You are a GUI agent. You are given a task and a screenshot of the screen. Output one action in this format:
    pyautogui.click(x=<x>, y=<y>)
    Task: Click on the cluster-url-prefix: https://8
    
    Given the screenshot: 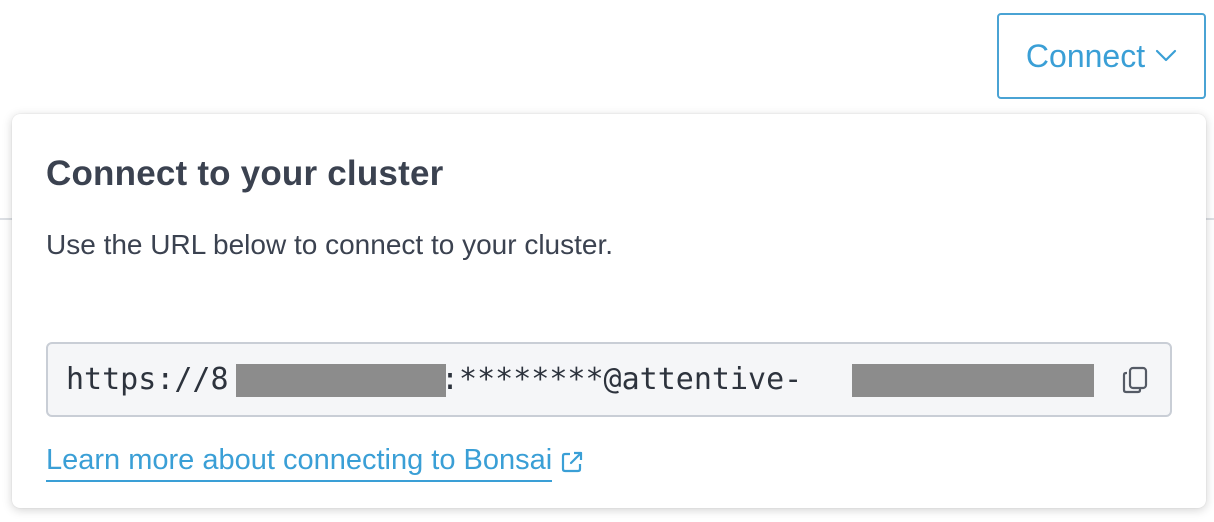 What is the action you would take?
    pyautogui.click(x=147, y=379)
    